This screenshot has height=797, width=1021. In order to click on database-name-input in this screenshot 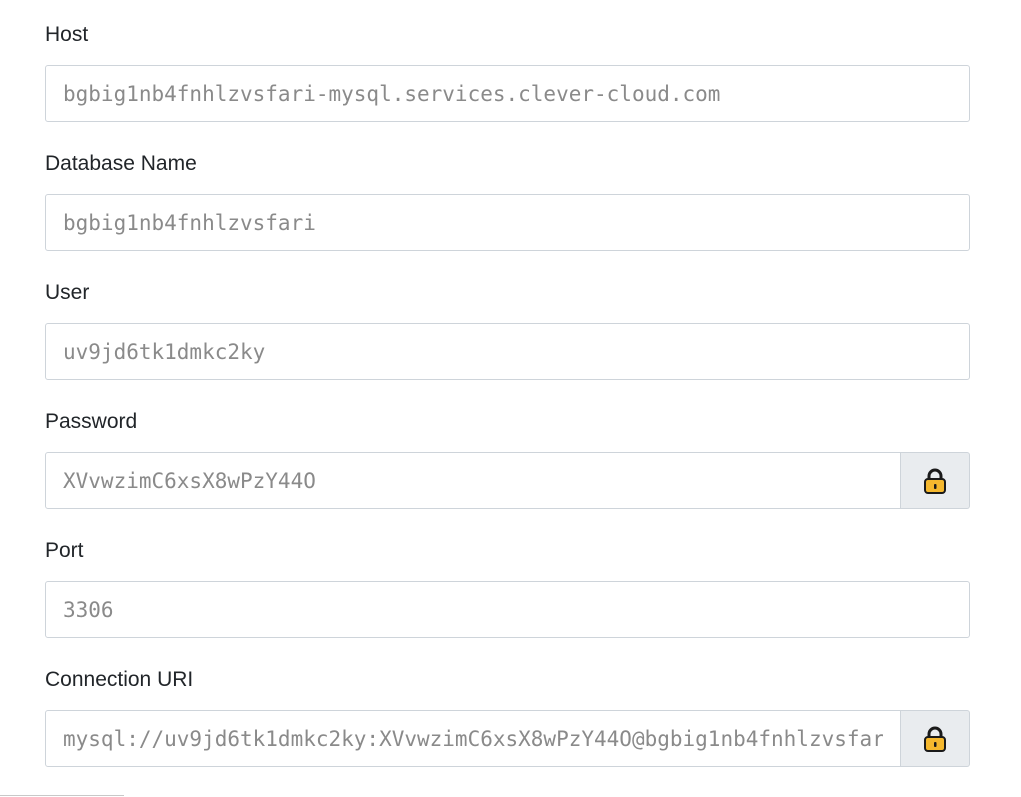, I will do `click(507, 222)`.